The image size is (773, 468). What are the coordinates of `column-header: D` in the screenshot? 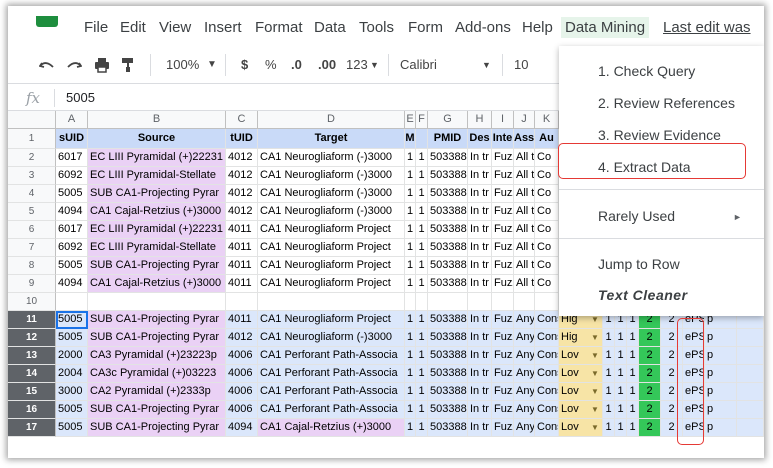 It's located at (331, 120).